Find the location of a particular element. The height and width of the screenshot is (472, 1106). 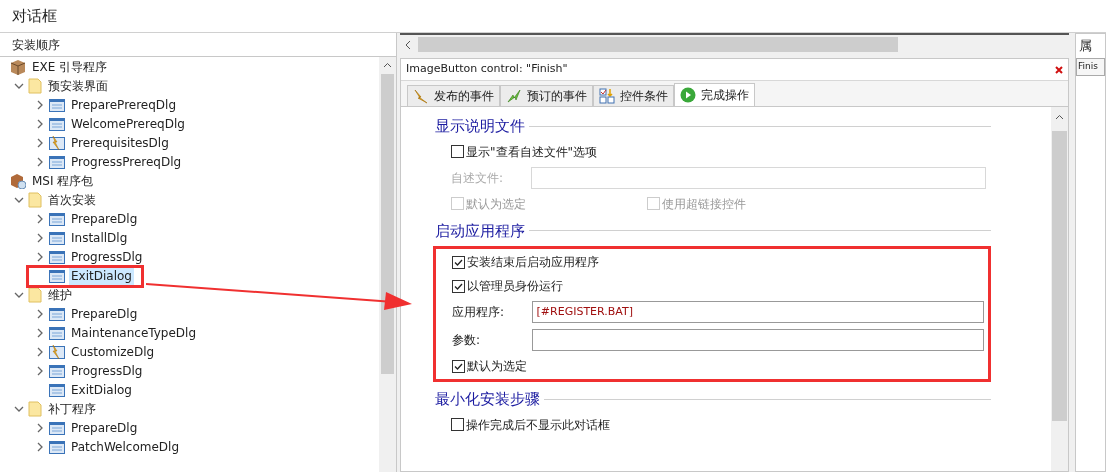

tree-item: MaintenanceTypeDlg is located at coordinates (134, 332).